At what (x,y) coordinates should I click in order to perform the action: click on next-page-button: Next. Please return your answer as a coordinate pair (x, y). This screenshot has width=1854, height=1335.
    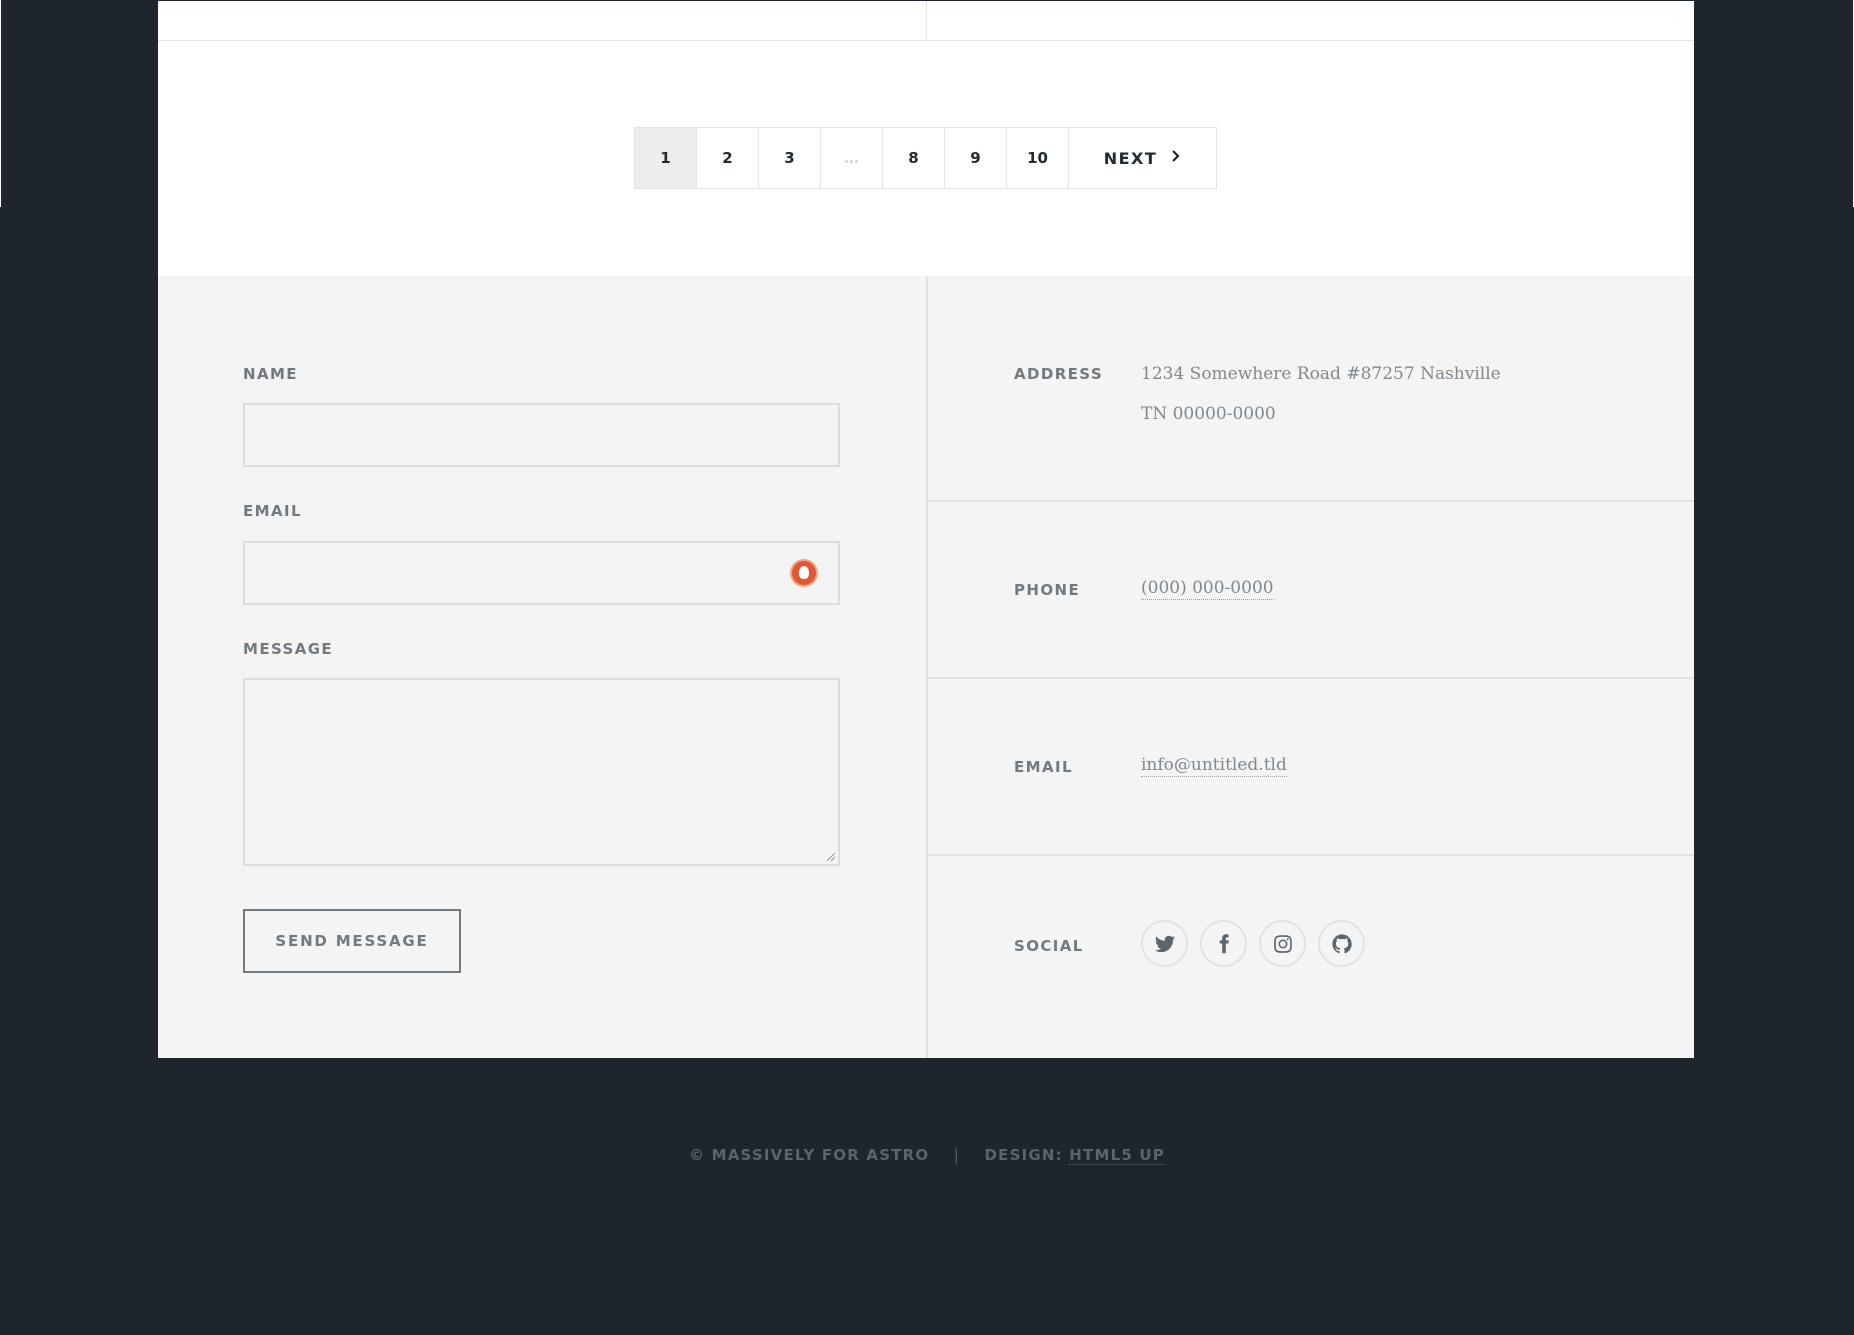
    Looking at the image, I should click on (1142, 158).